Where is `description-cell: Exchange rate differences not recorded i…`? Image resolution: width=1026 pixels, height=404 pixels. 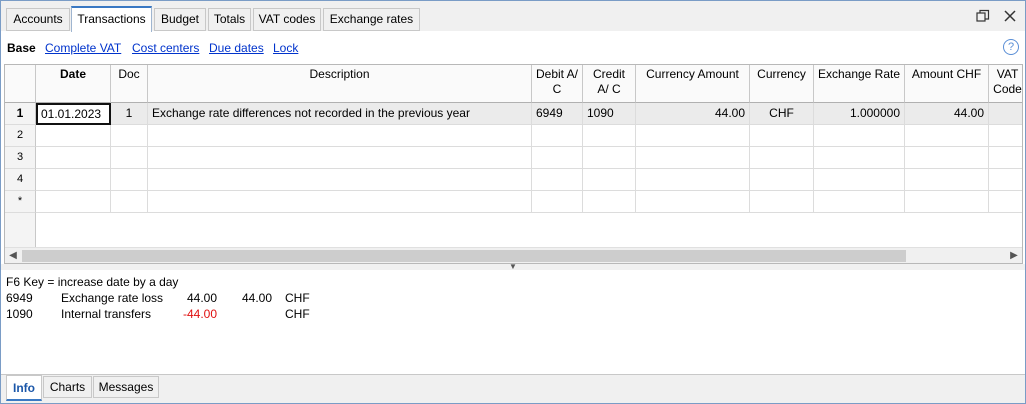 description-cell: Exchange rate differences not recorded i… is located at coordinates (340, 114).